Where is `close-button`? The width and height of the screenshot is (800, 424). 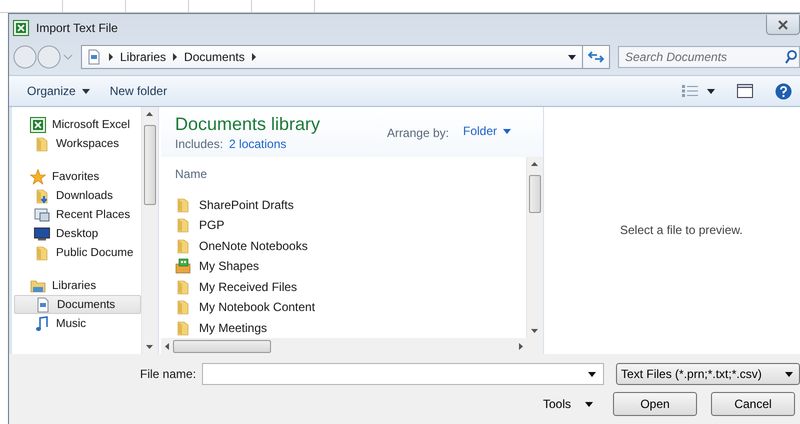 close-button is located at coordinates (783, 25).